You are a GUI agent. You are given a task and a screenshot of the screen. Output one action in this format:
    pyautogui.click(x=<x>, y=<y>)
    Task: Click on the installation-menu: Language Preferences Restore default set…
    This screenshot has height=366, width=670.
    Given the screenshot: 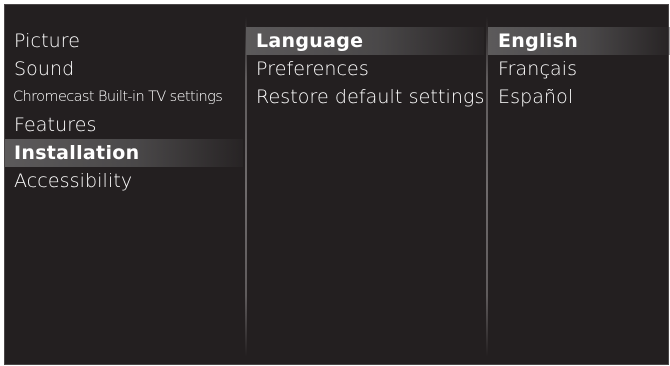 What is the action you would take?
    pyautogui.click(x=365, y=69)
    